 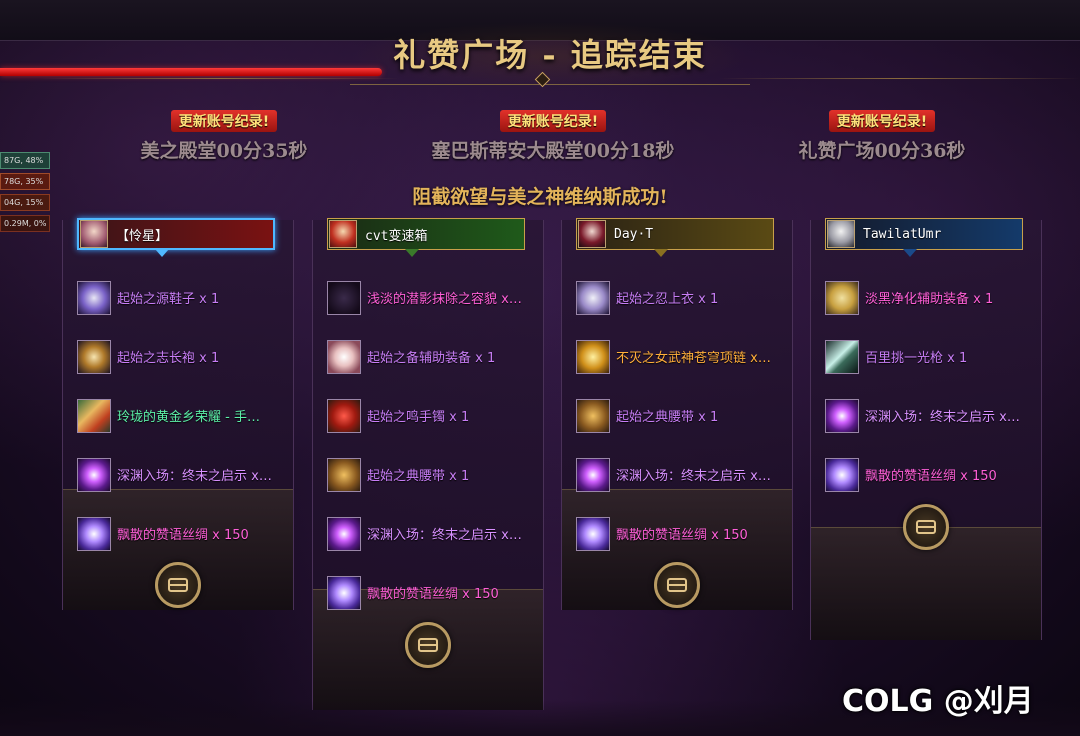 What do you see at coordinates (842, 356) in the screenshot?
I see `spear-icon` at bounding box center [842, 356].